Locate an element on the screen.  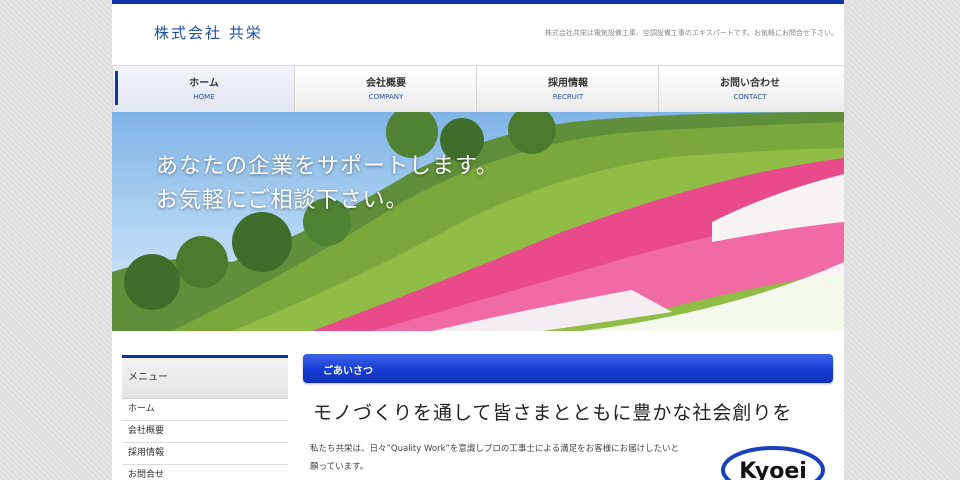
greeting-section-header: ごあいさつ is located at coordinates (568, 368).